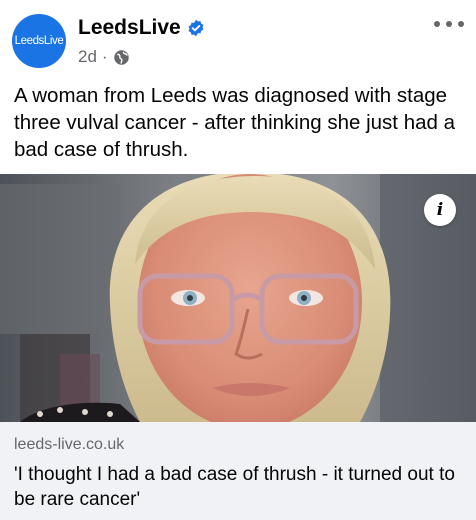  What do you see at coordinates (129, 28) in the screenshot?
I see `page-name: LeedsLive` at bounding box center [129, 28].